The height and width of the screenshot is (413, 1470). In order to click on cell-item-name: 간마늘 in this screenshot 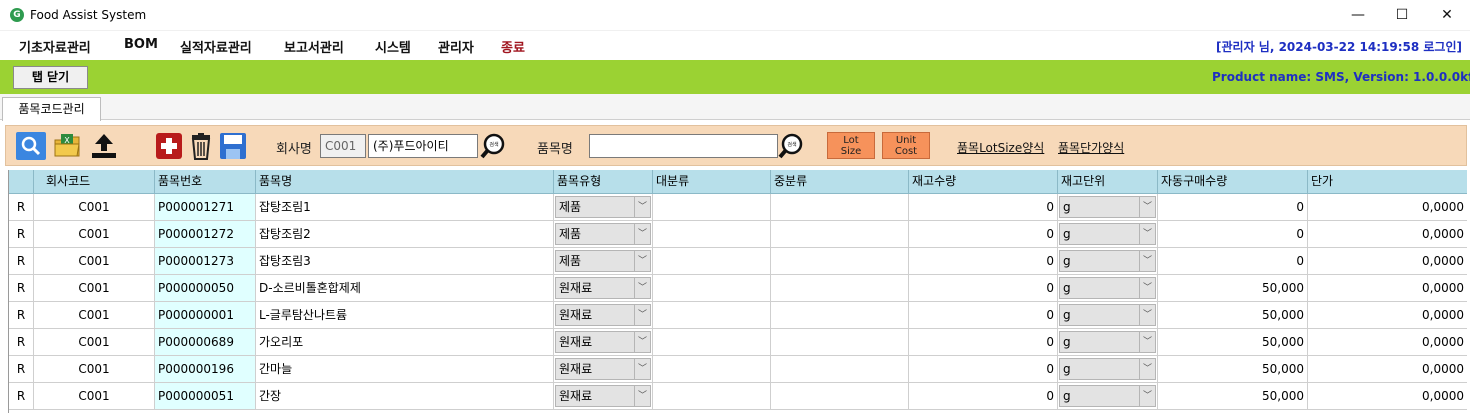, I will do `click(405, 369)`.